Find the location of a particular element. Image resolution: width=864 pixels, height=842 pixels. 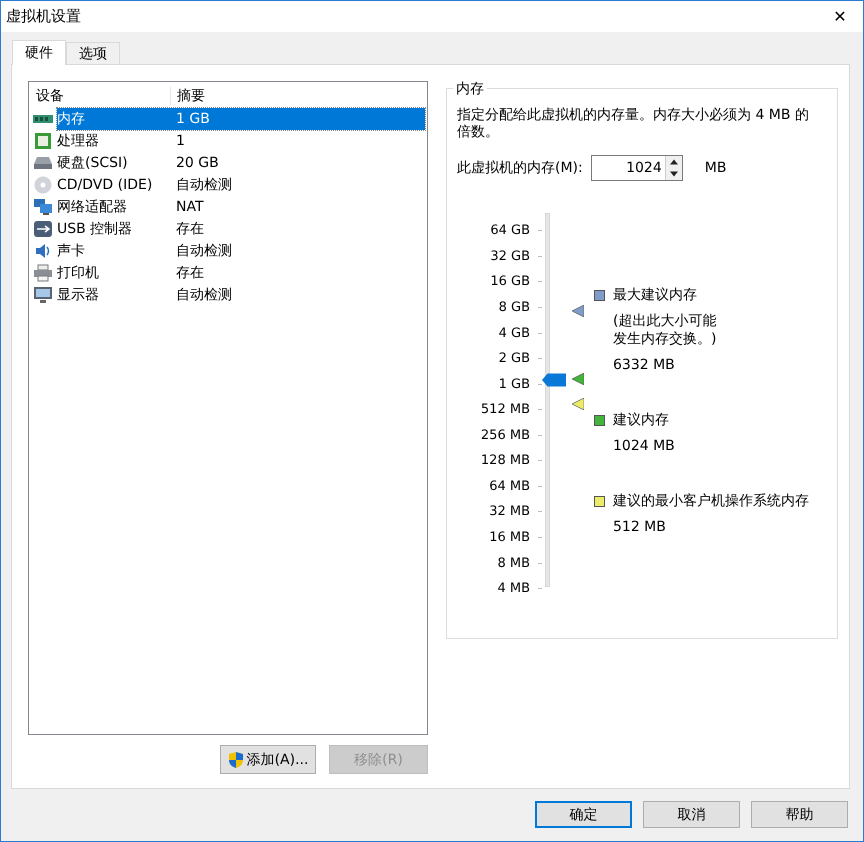

list-row: 显示器 自动检测 is located at coordinates (241, 295).